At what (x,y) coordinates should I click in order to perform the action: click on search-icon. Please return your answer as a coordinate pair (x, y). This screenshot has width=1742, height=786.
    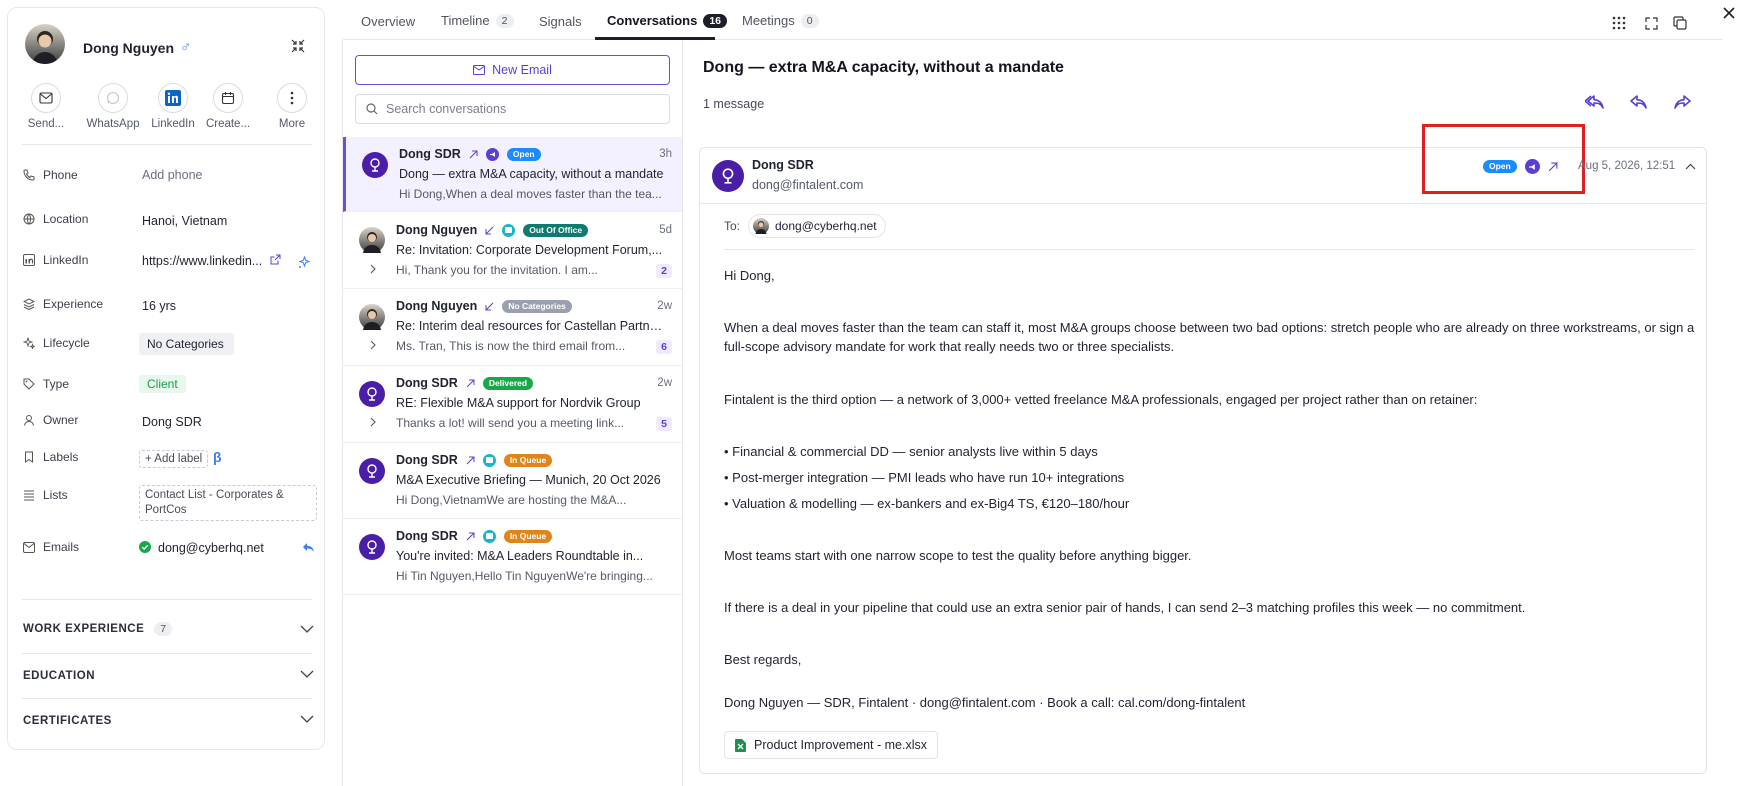
    Looking at the image, I should click on (372, 109).